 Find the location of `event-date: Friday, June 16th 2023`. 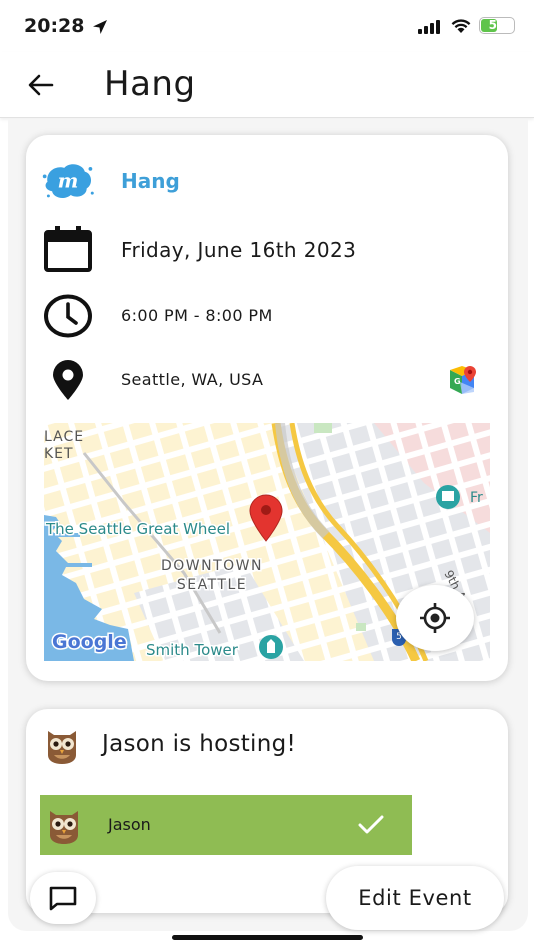

event-date: Friday, June 16th 2023 is located at coordinates (239, 250).